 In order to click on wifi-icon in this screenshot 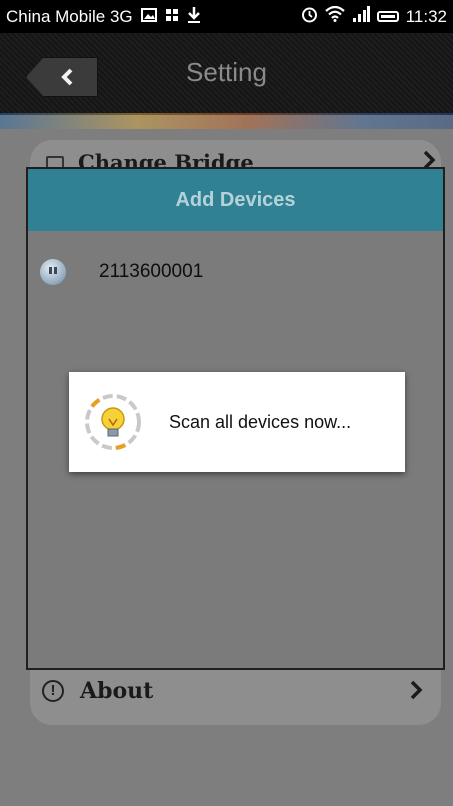, I will do `click(334, 16)`.